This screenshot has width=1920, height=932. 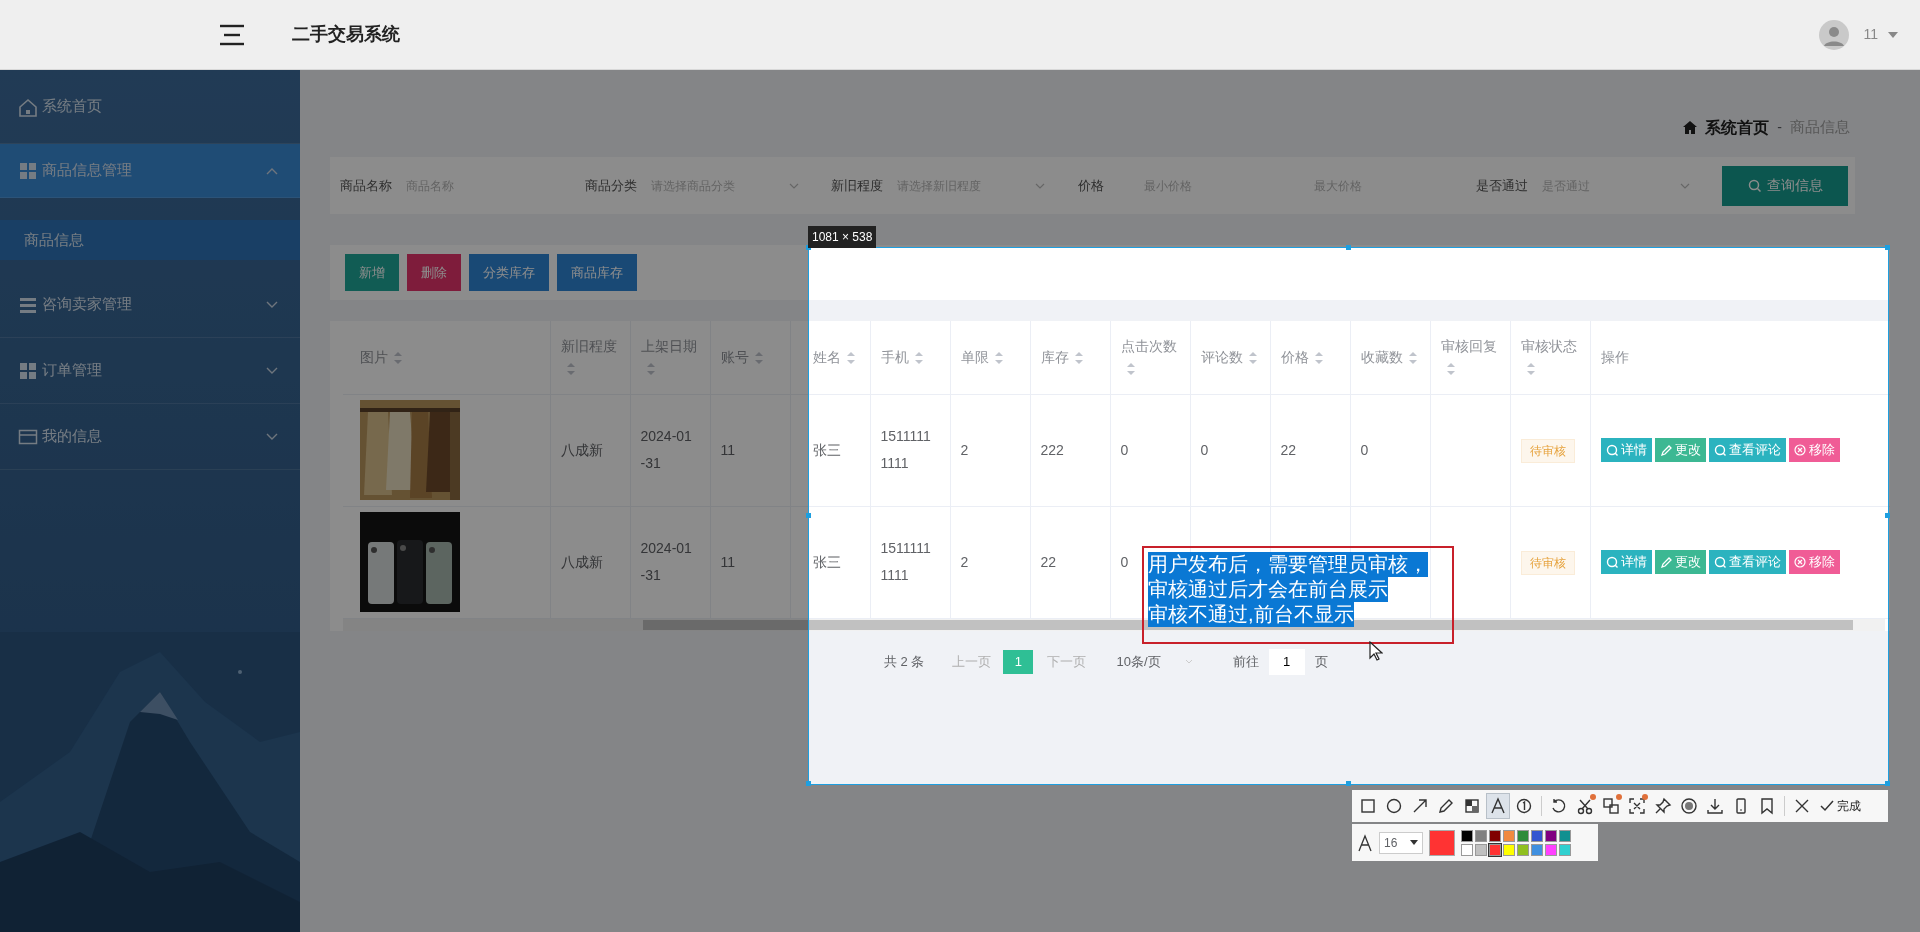 I want to click on annotation-box: 用户发布后，需要管理员审核， 审核通过后才会在前台展示 审核不通过,前台不显示, so click(x=1298, y=595).